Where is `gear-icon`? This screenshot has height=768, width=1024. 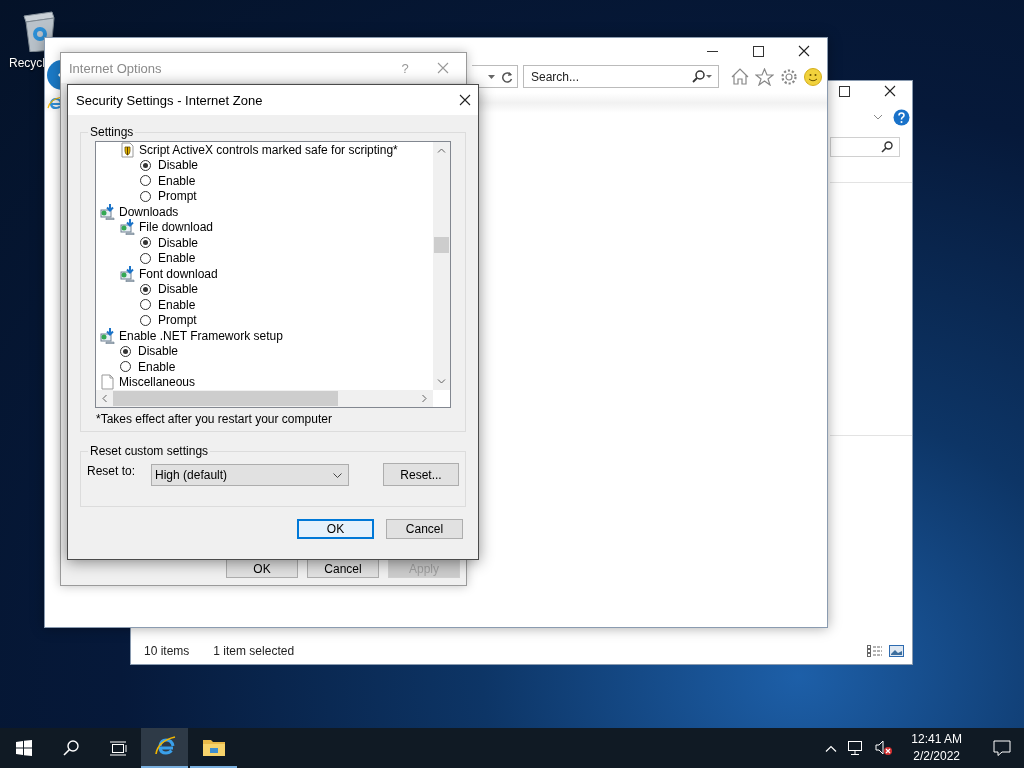
gear-icon is located at coordinates (789, 76).